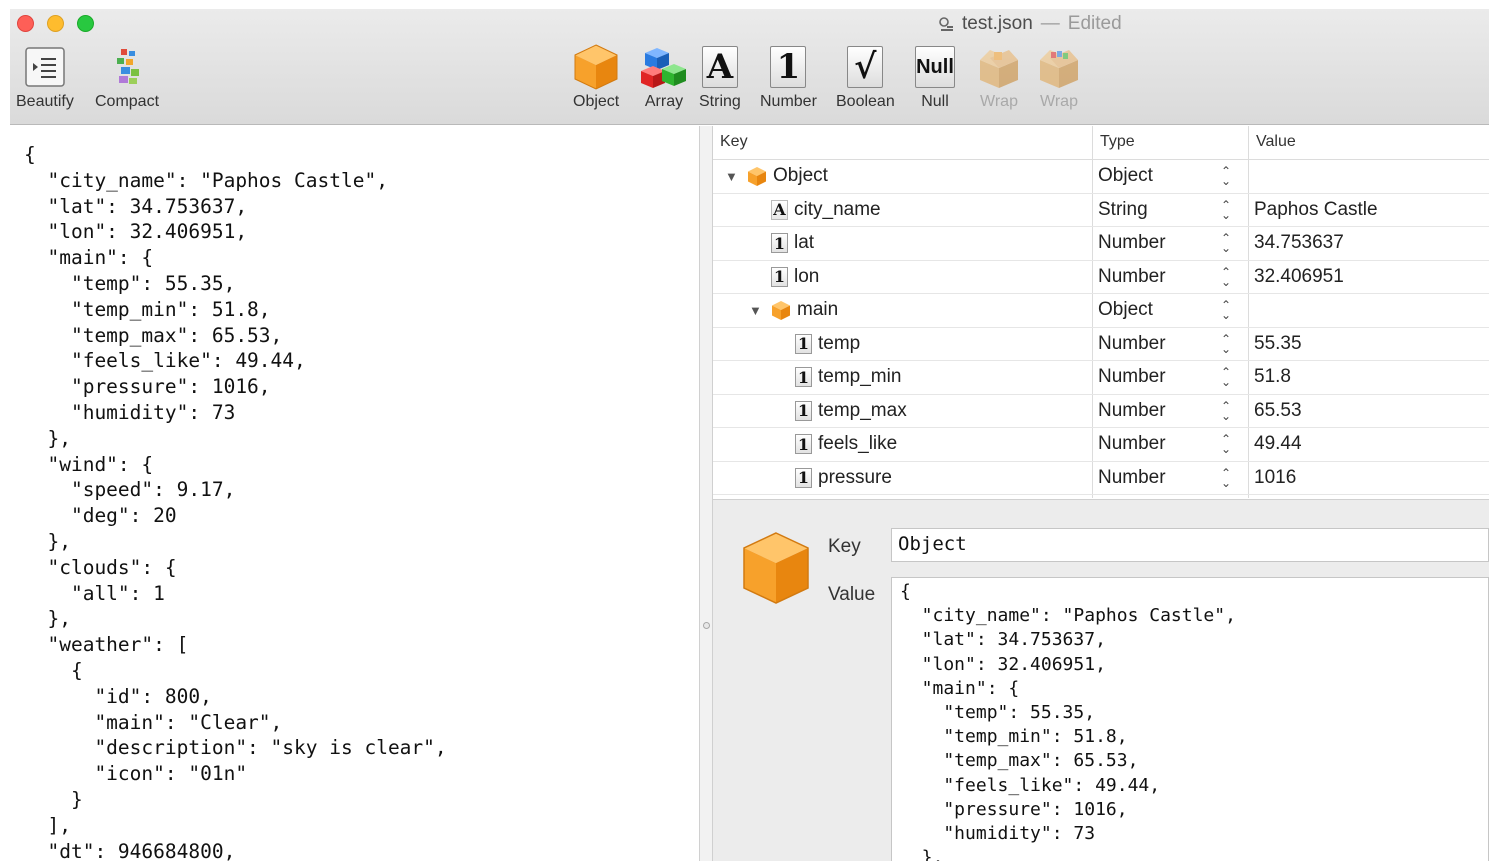  I want to click on compact-button: Compact, so click(127, 77).